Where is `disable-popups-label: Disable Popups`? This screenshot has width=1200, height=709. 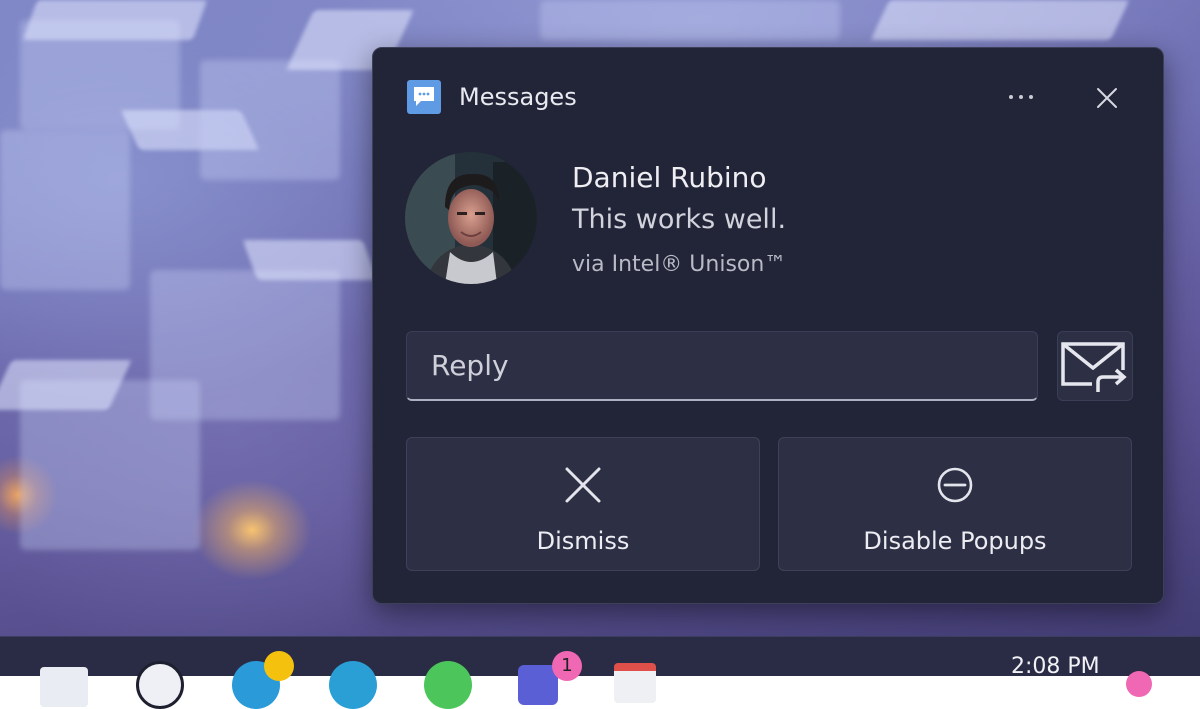 disable-popups-label: Disable Popups is located at coordinates (955, 541).